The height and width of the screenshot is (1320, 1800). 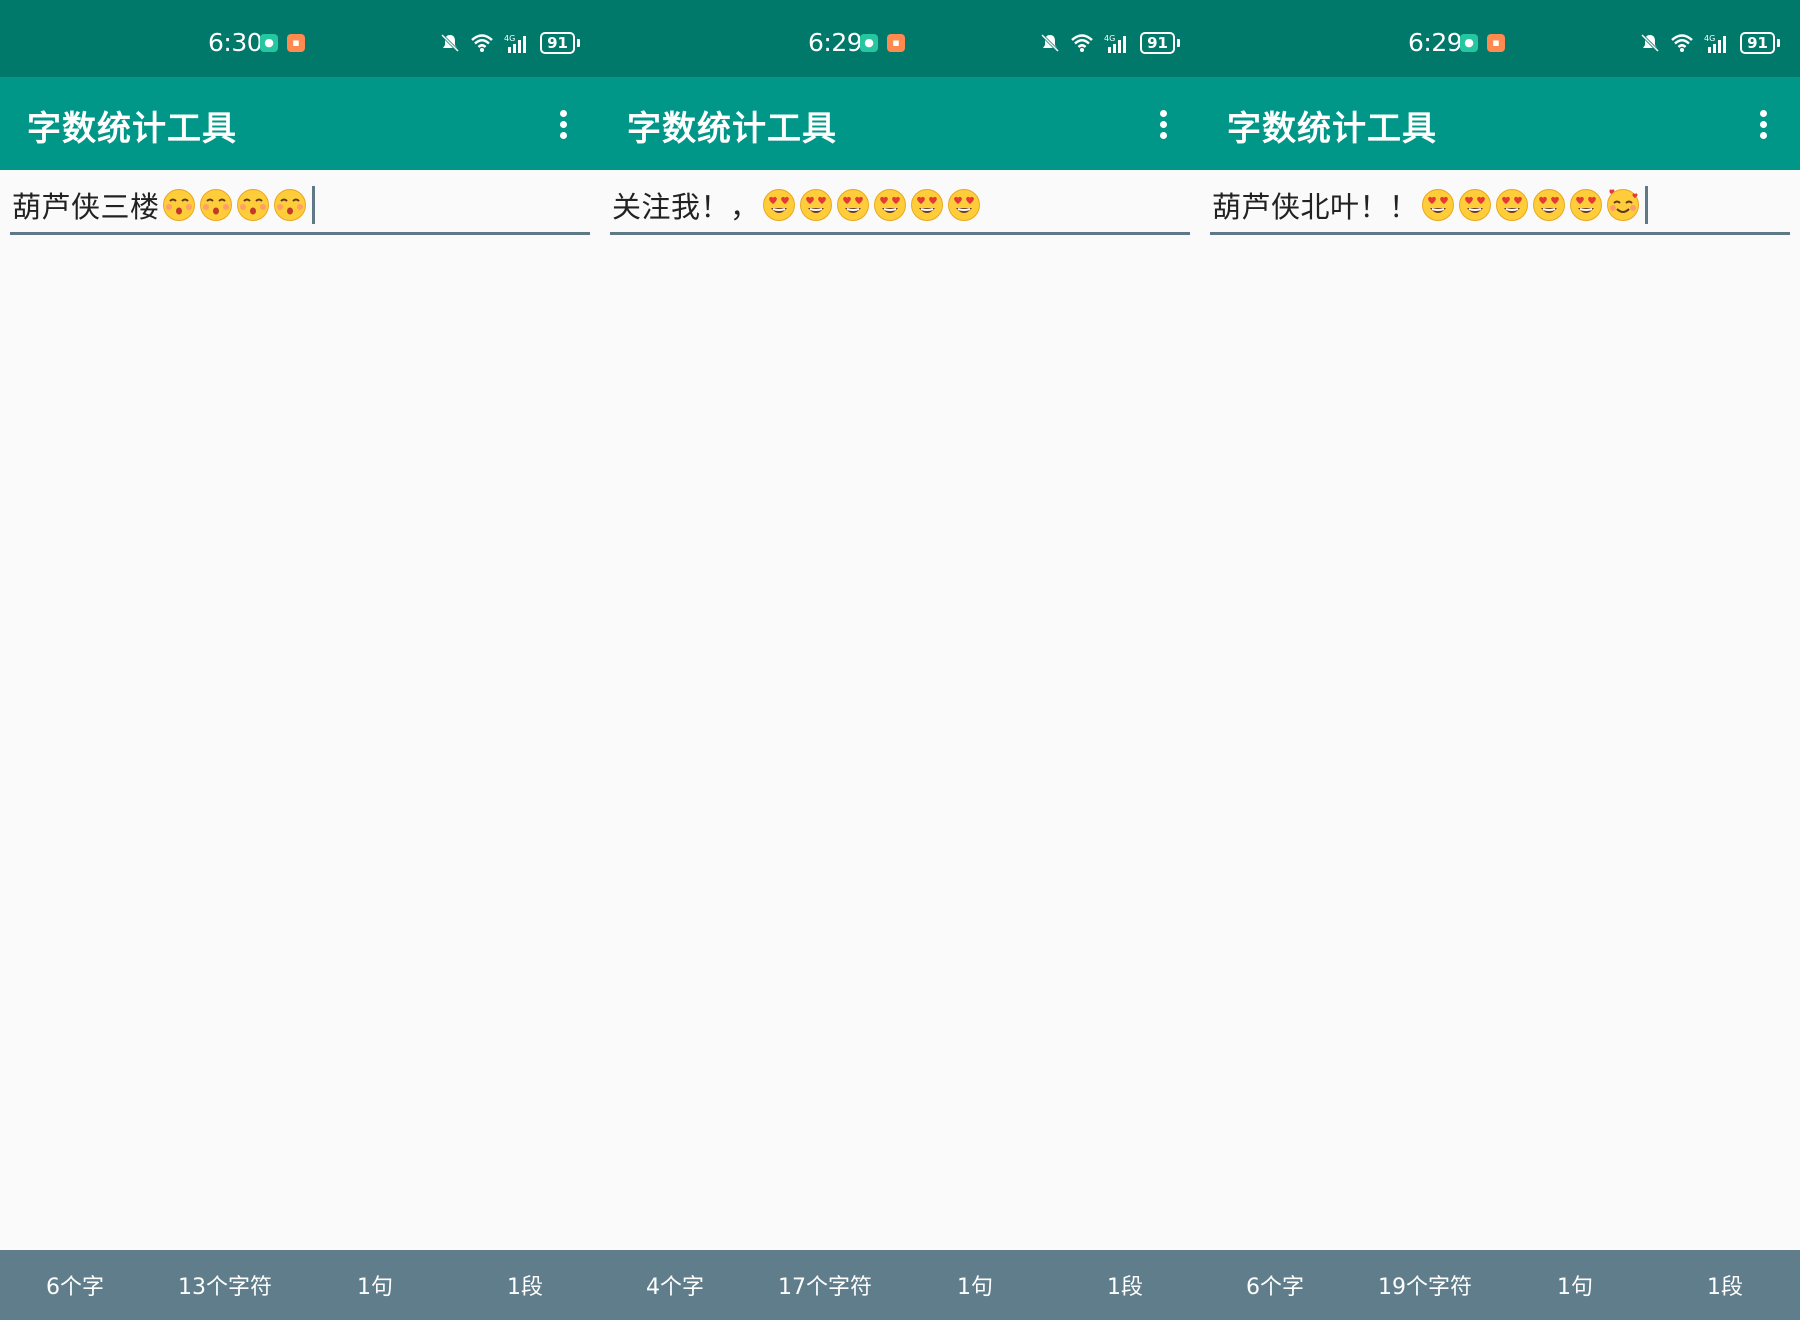 What do you see at coordinates (1500, 1285) in the screenshot?
I see `stats-bar: 6个字 19个字符 1句 1段` at bounding box center [1500, 1285].